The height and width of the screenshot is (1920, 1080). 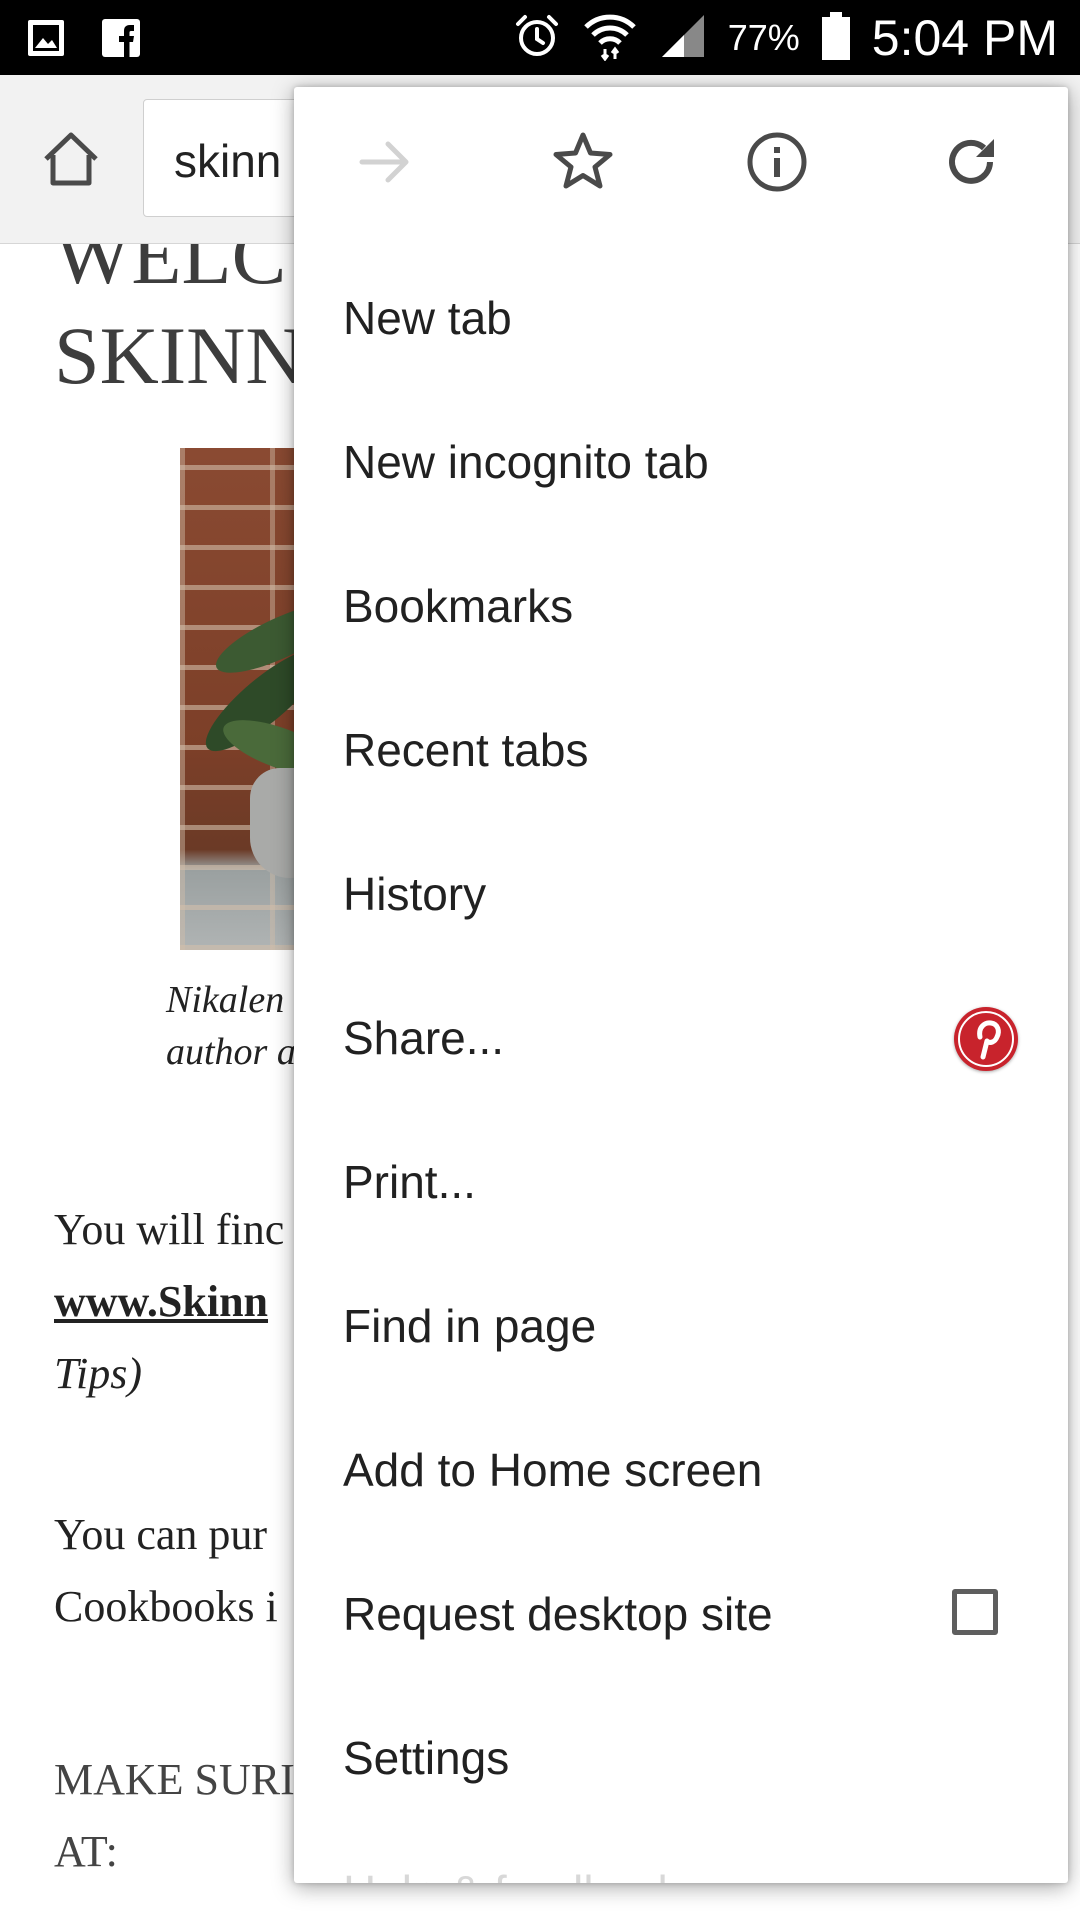 I want to click on url-text: skinn, so click(x=228, y=161).